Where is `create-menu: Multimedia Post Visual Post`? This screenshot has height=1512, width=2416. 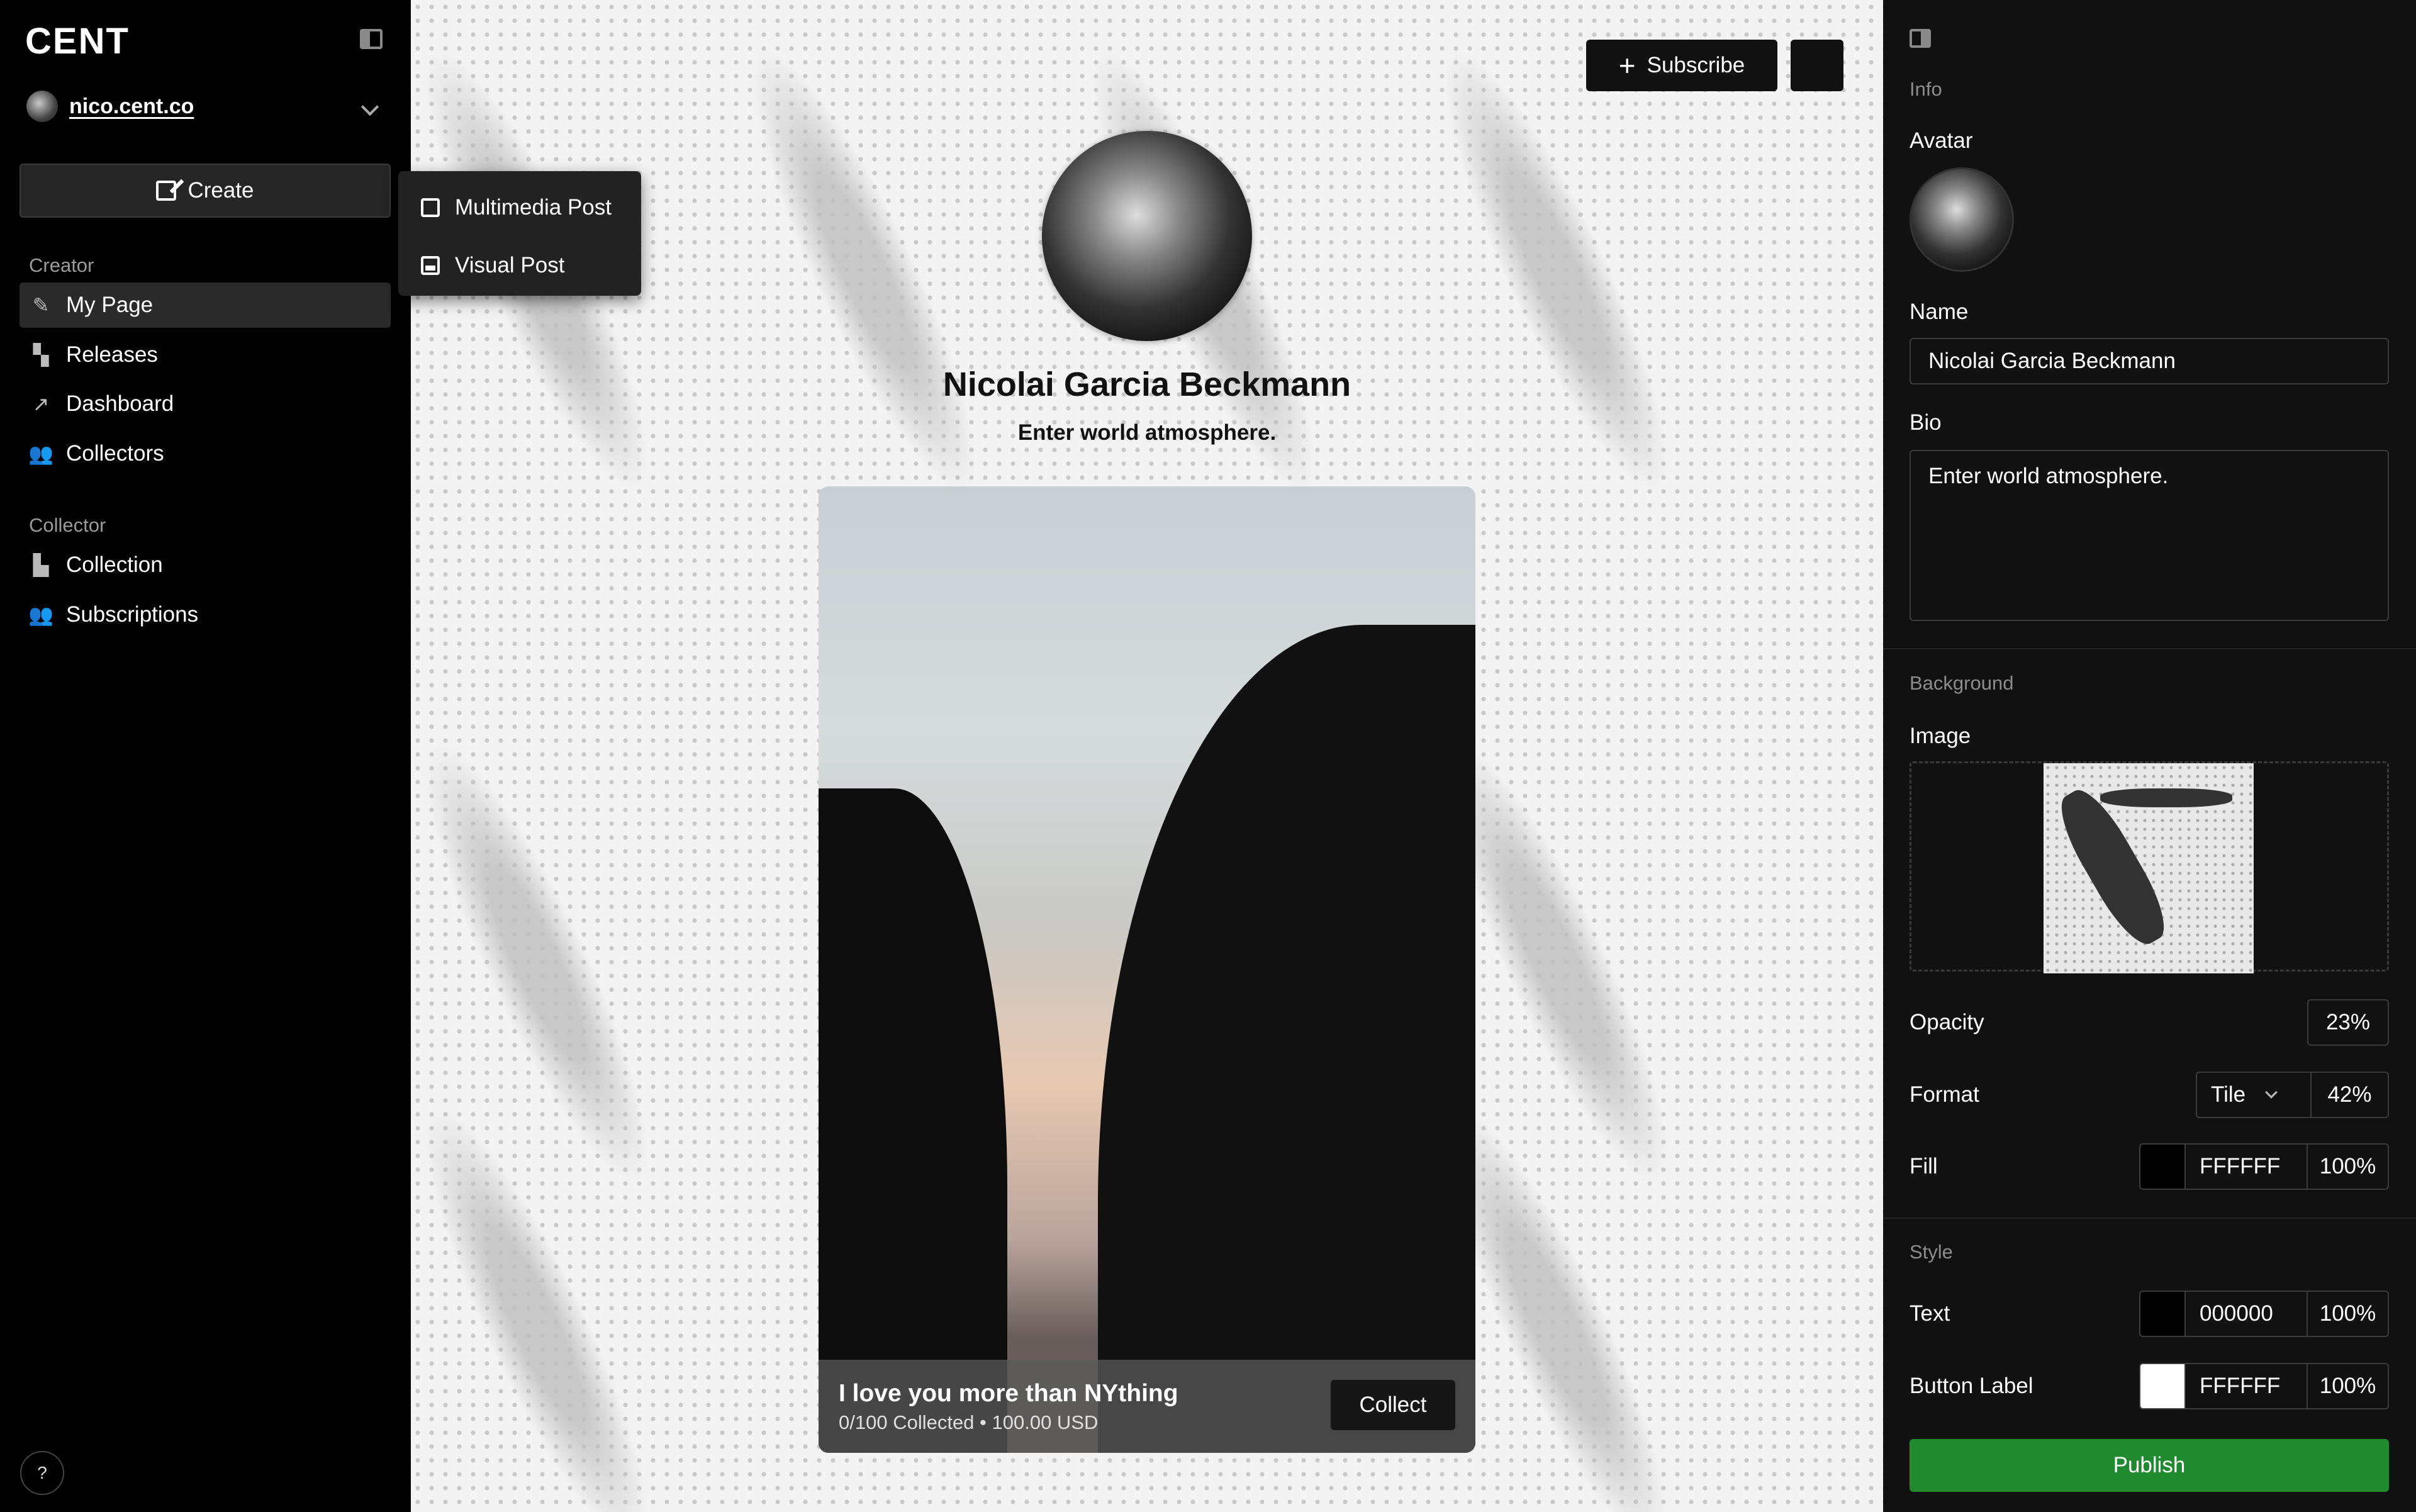 create-menu: Multimedia Post Visual Post is located at coordinates (519, 233).